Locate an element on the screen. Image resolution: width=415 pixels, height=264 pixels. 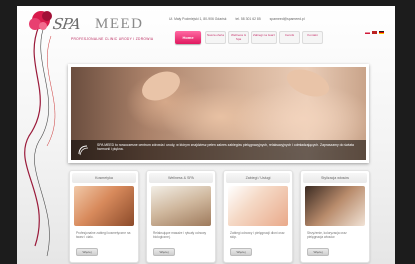
card-title: Zabiegi / Usługi is located at coordinates (258, 178).